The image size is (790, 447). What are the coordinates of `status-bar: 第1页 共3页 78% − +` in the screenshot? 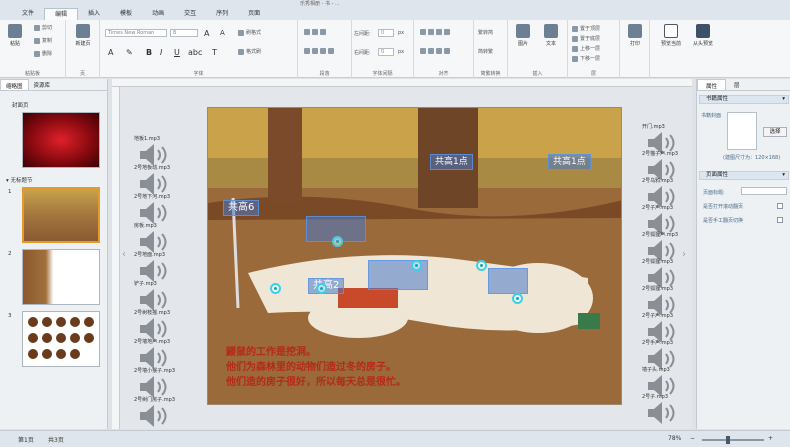 It's located at (395, 438).